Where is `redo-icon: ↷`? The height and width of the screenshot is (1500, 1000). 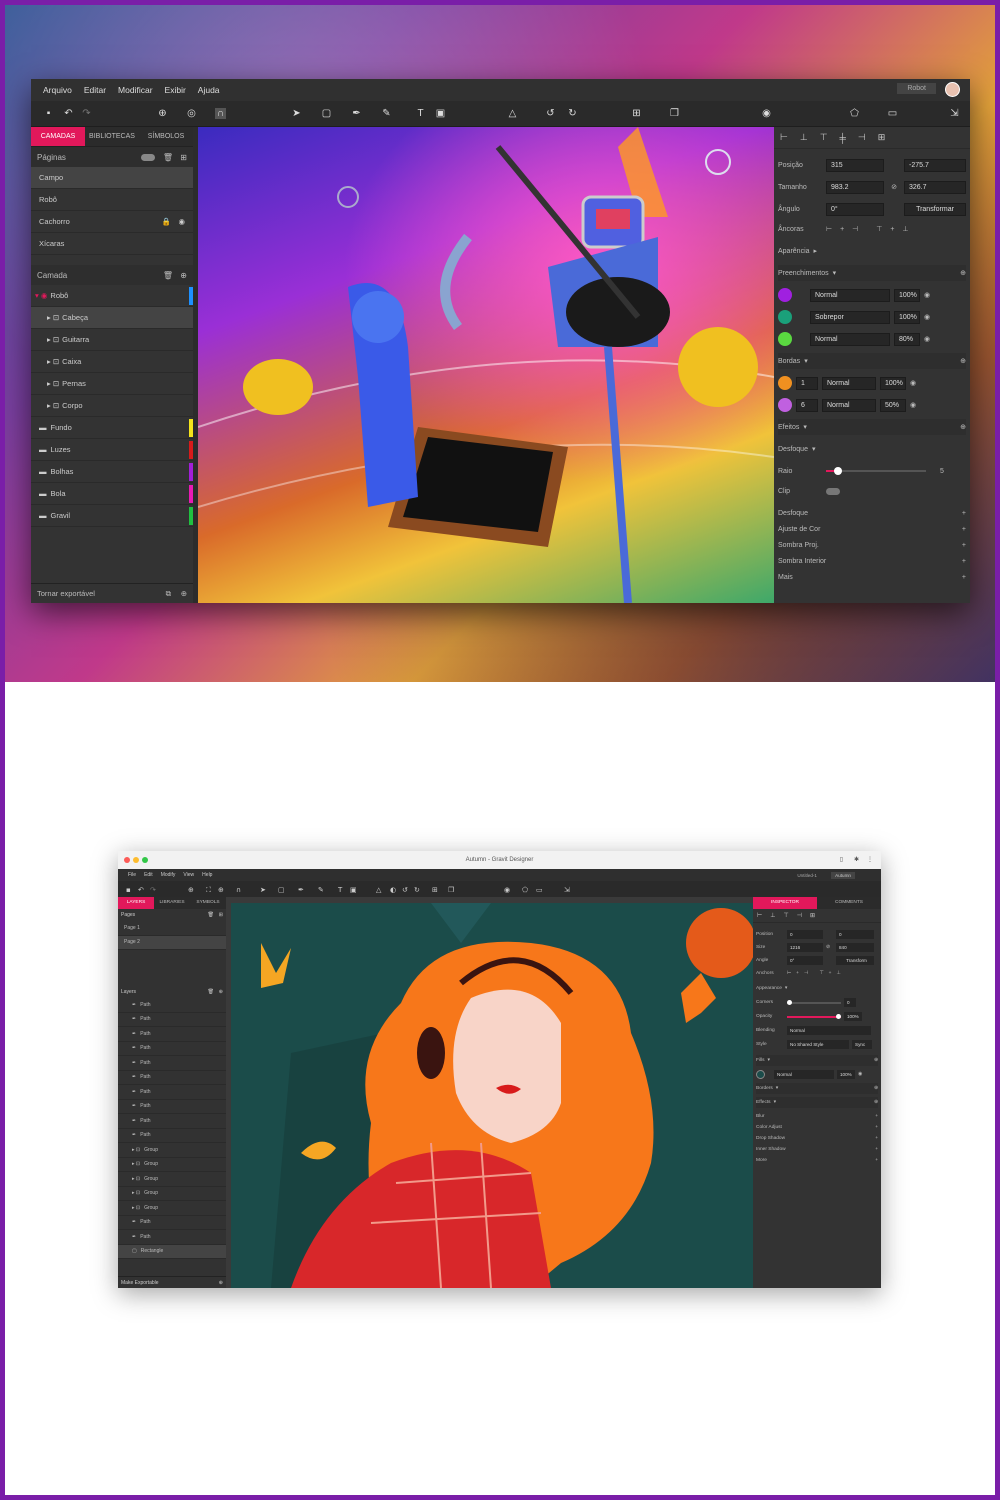 redo-icon: ↷ is located at coordinates (86, 113).